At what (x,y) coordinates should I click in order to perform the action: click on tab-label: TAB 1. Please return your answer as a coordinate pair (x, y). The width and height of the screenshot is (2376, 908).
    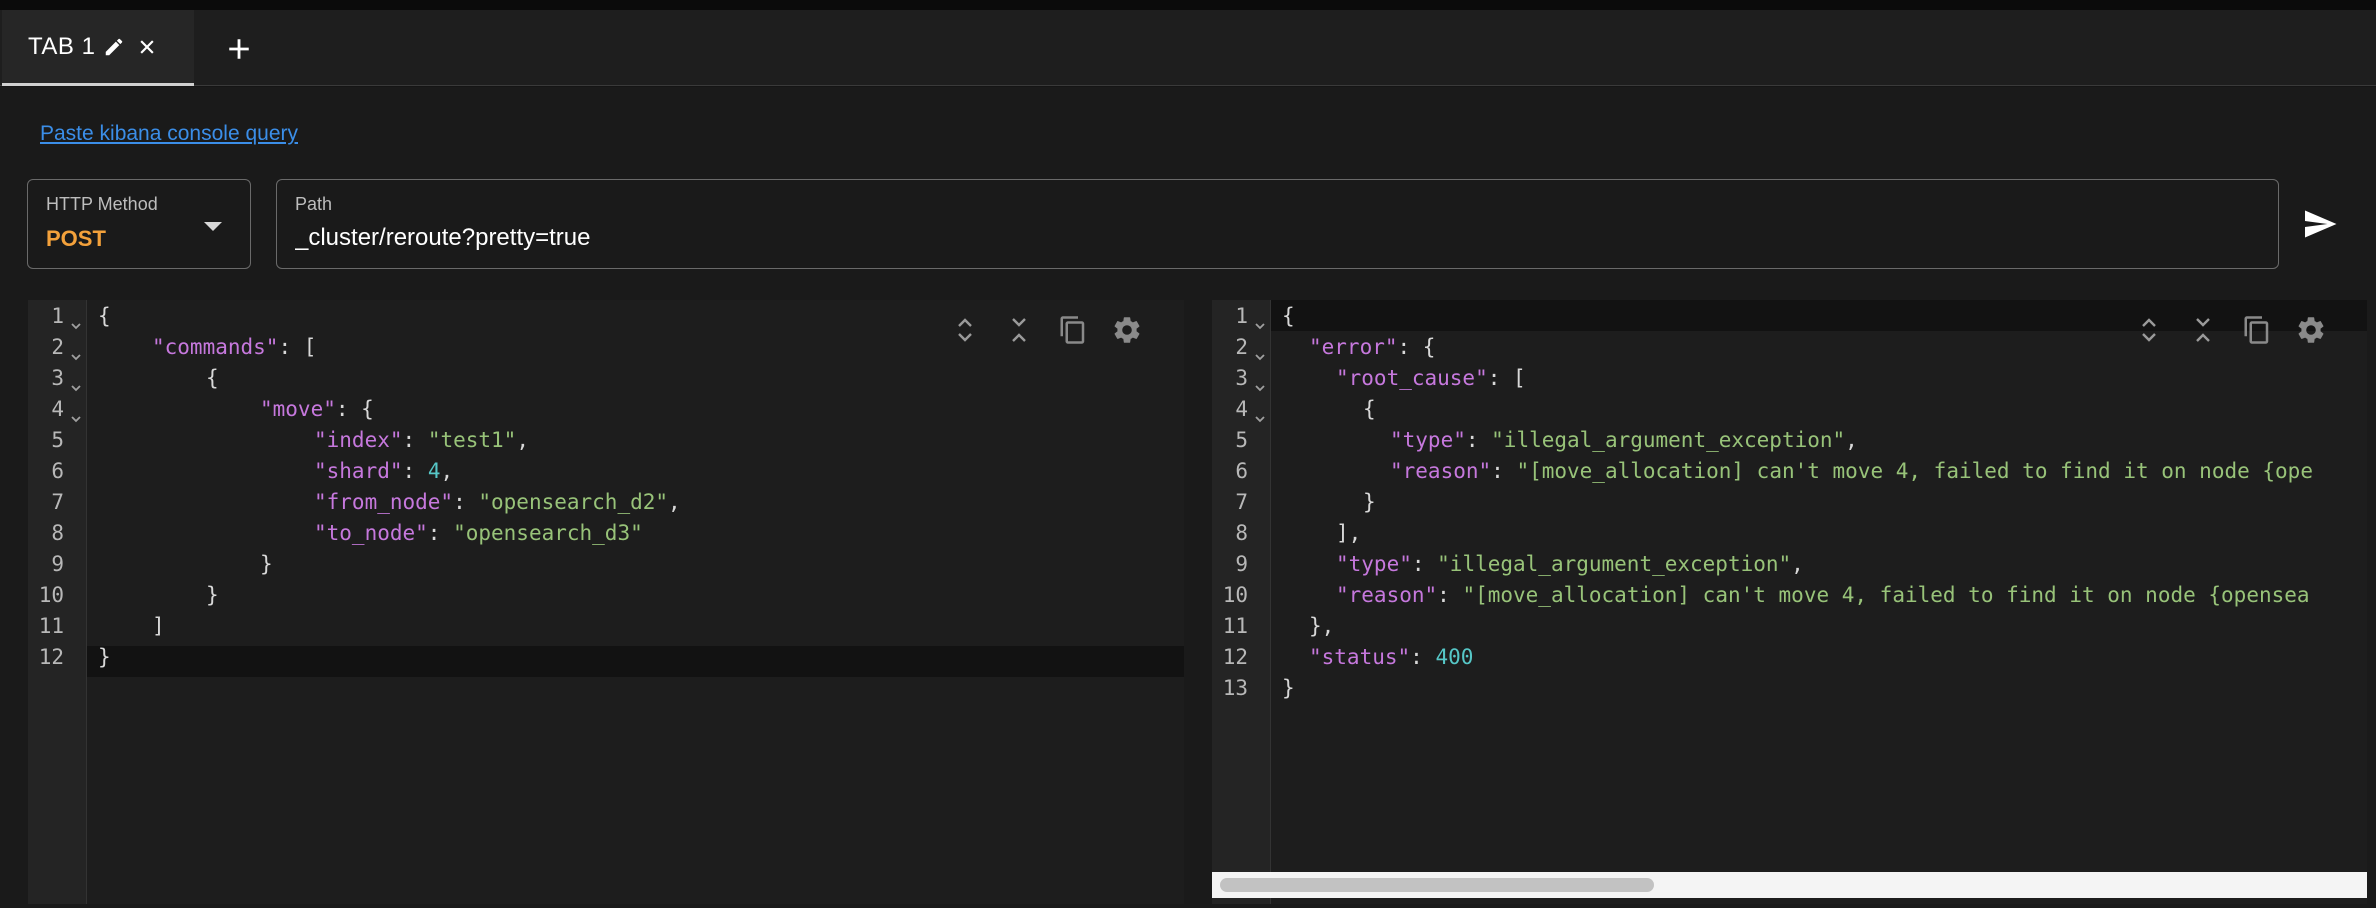
    Looking at the image, I should click on (62, 46).